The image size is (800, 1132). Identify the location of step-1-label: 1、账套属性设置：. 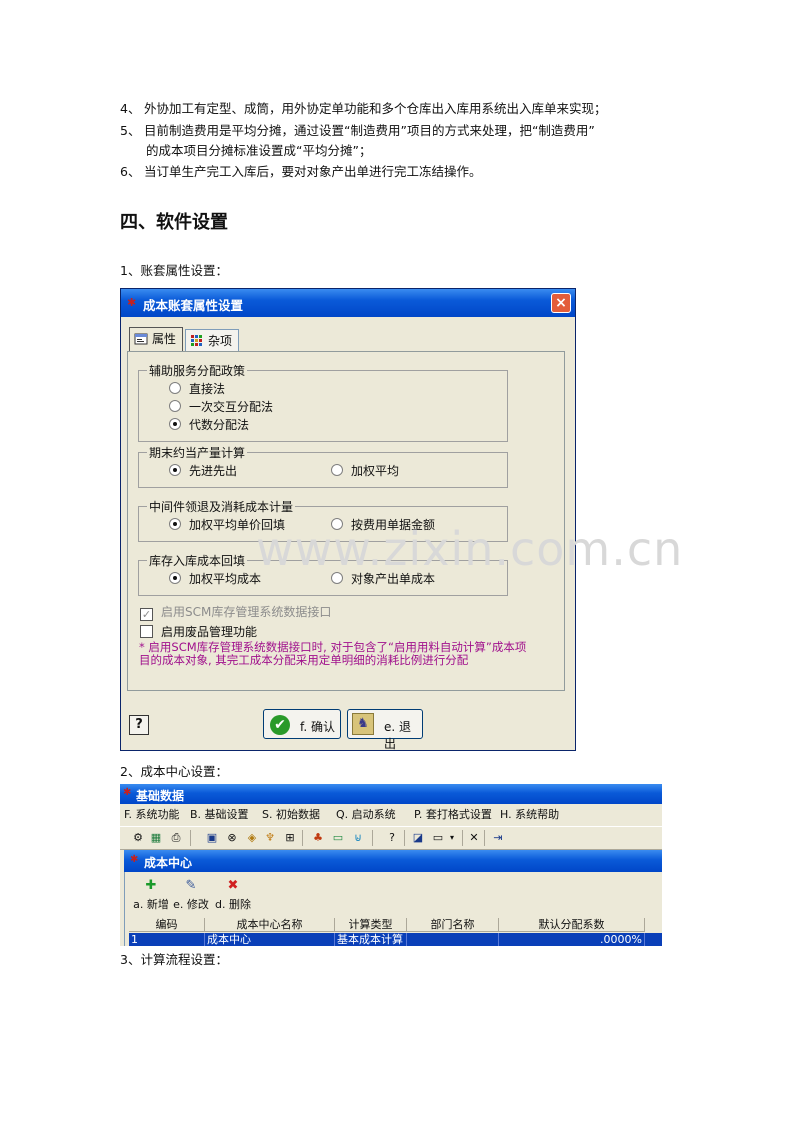
(174, 270).